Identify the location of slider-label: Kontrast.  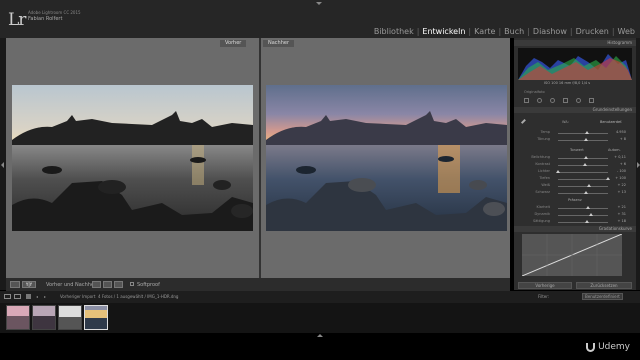
(542, 164).